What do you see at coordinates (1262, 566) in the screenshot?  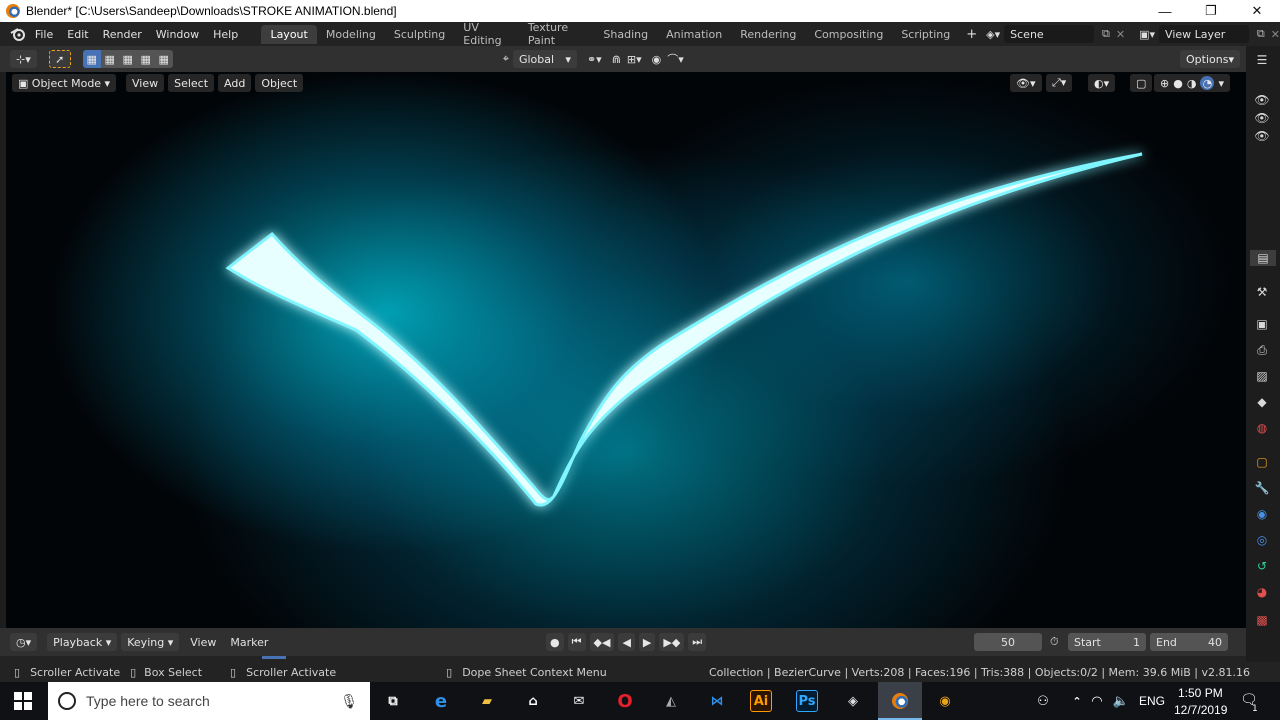 I see `curve-data-icon: ↺` at bounding box center [1262, 566].